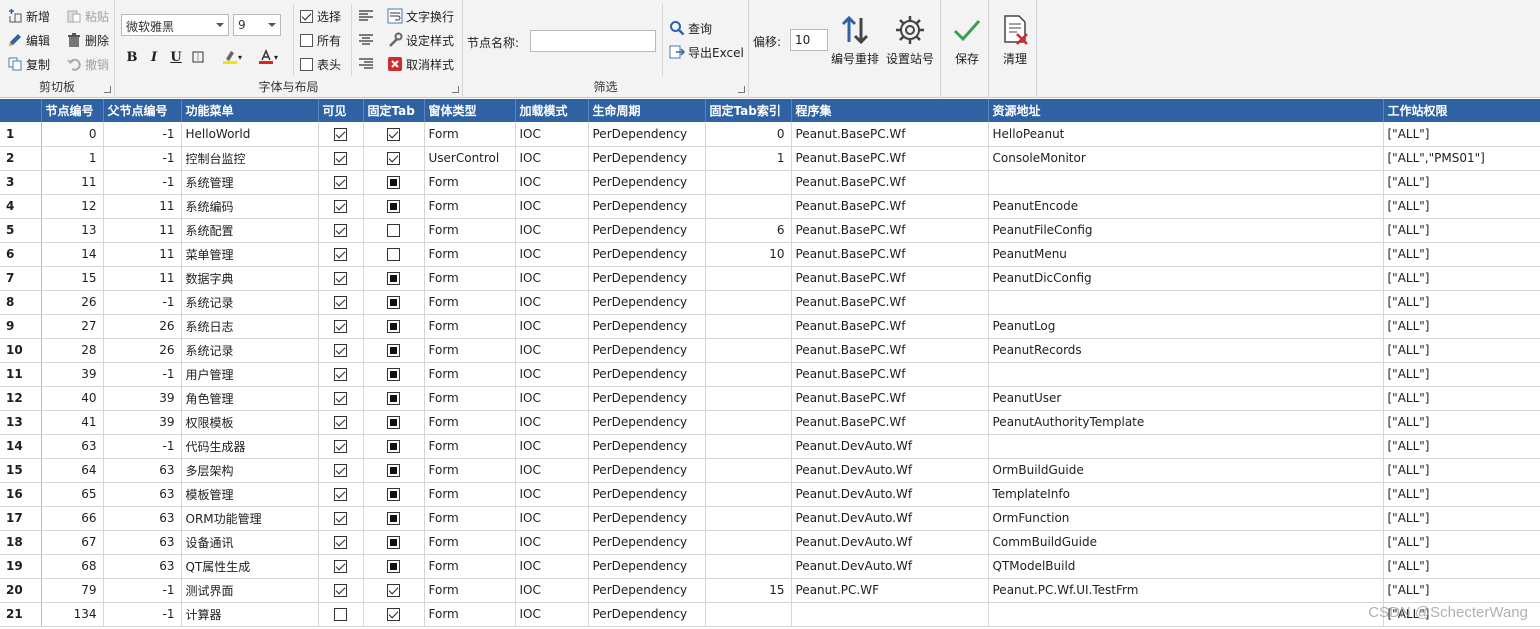 The height and width of the screenshot is (629, 1540). I want to click on node-id-cell: 39, so click(72, 374).